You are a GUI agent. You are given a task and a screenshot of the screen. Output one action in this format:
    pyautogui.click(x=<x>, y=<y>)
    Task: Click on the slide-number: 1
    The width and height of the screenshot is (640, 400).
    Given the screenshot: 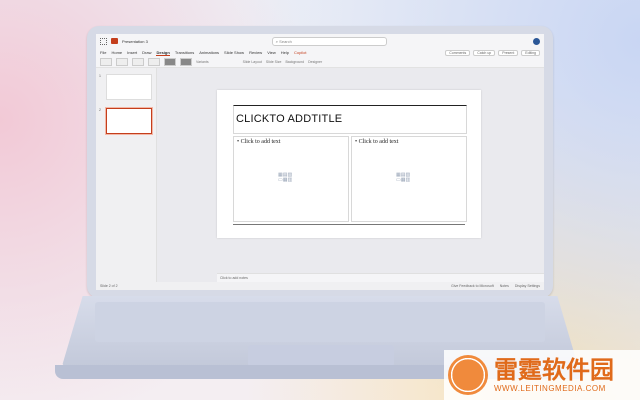 What is the action you would take?
    pyautogui.click(x=100, y=76)
    